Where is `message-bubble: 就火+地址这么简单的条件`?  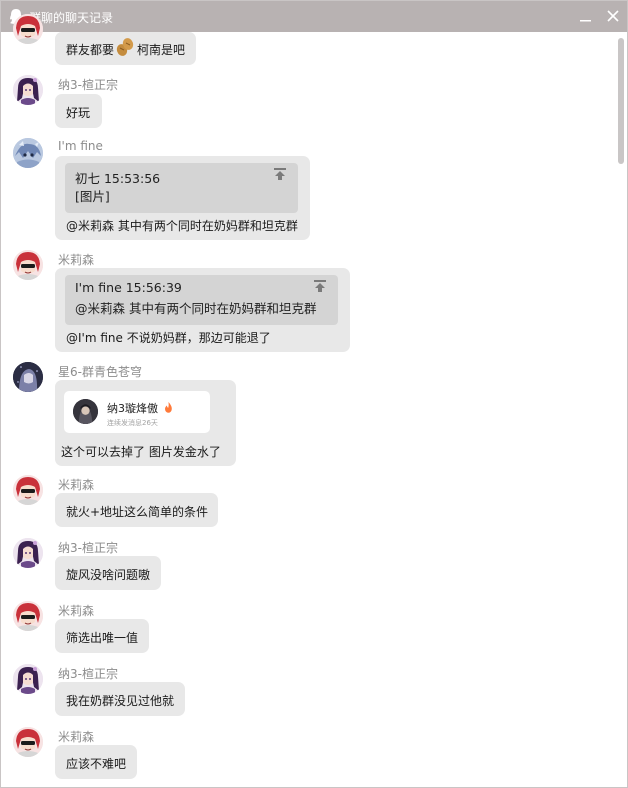 message-bubble: 就火+地址这么简单的条件 is located at coordinates (136, 510).